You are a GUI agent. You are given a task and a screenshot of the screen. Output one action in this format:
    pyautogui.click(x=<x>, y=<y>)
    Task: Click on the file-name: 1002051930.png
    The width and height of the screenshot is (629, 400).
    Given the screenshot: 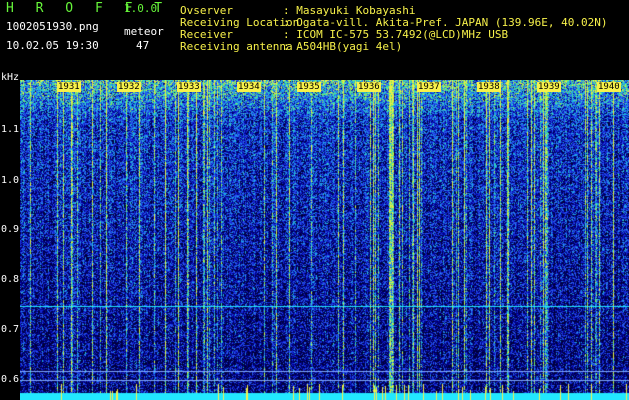 What is the action you would take?
    pyautogui.click(x=52, y=26)
    